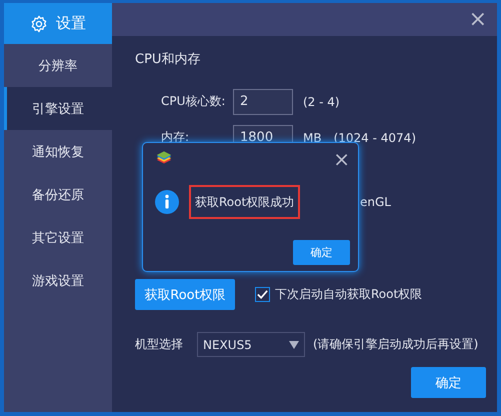  What do you see at coordinates (348, 294) in the screenshot?
I see `checkbox-label: 下次启动自动获取Root权限` at bounding box center [348, 294].